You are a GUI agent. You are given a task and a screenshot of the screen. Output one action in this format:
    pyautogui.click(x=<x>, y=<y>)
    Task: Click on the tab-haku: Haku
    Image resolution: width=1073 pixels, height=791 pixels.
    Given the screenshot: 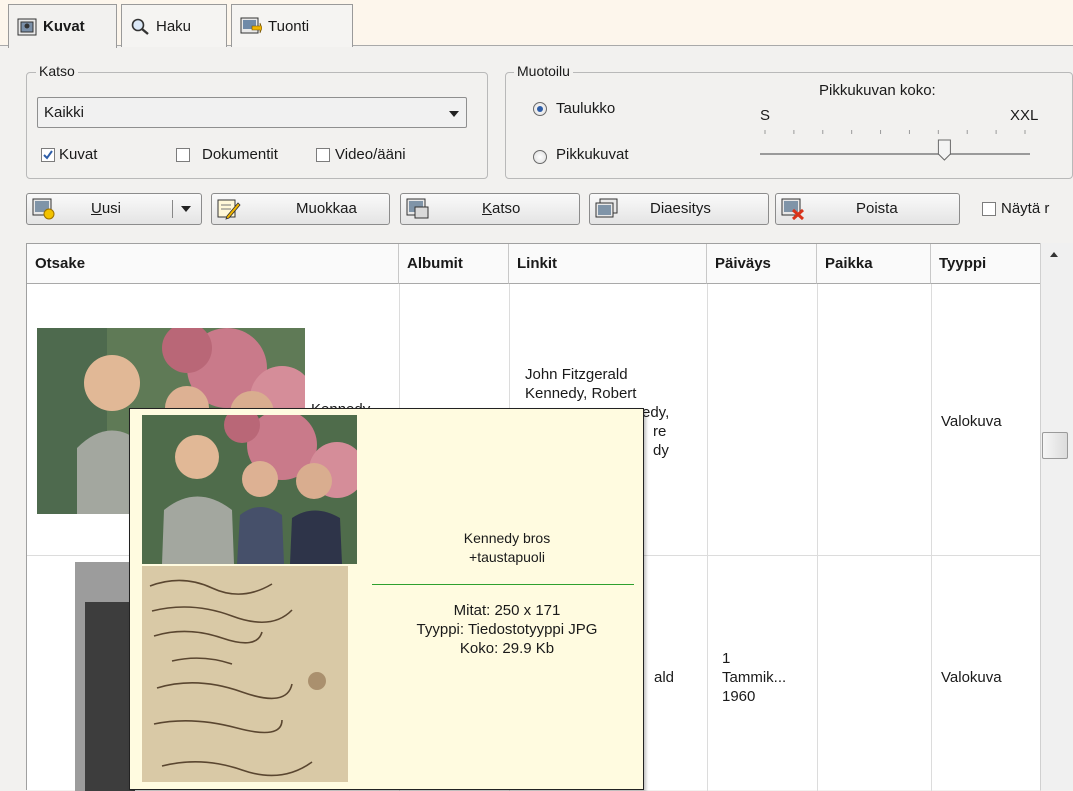 What is the action you would take?
    pyautogui.click(x=174, y=25)
    